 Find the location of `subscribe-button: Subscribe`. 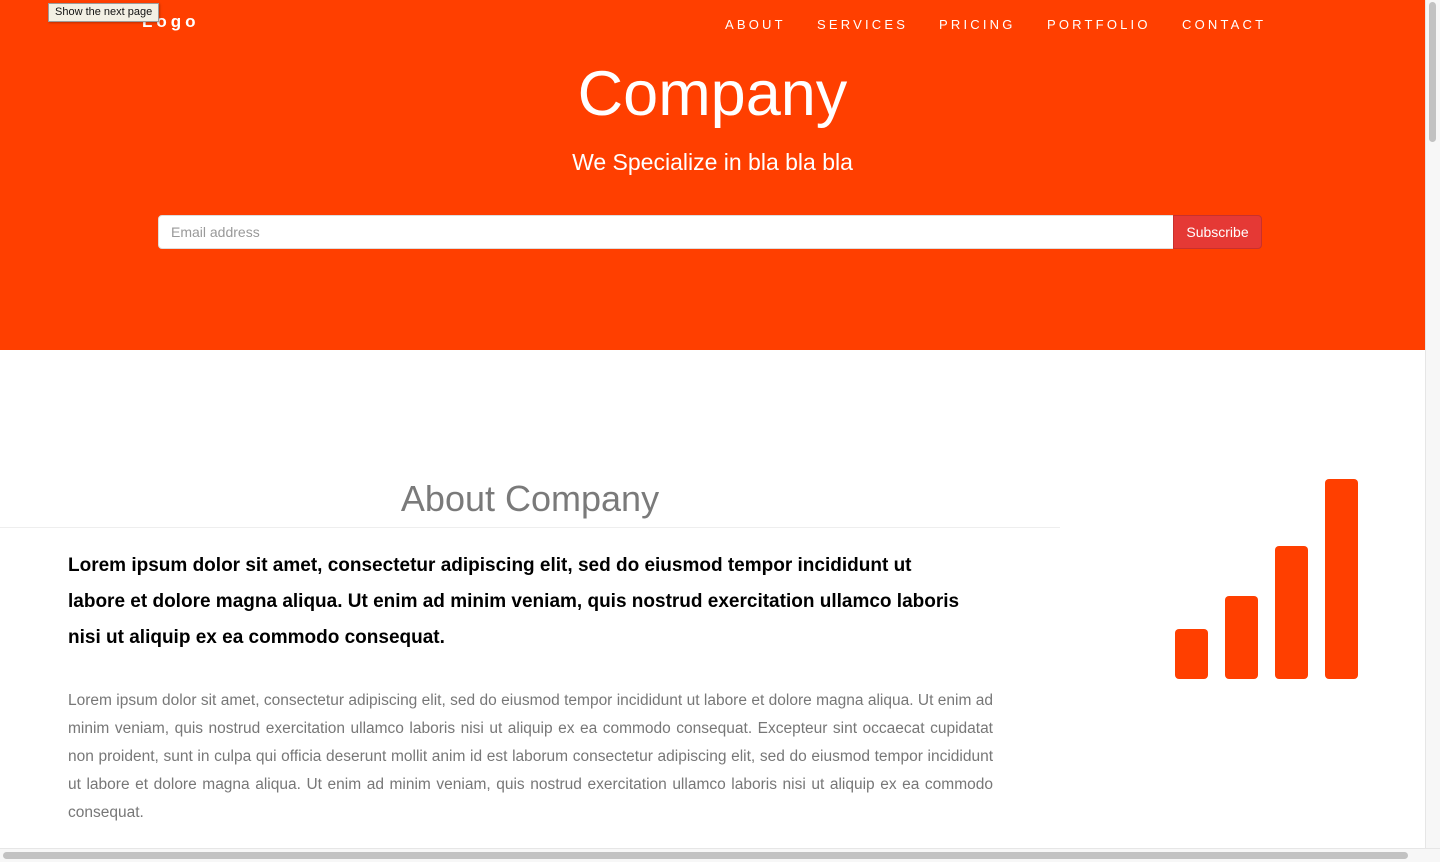

subscribe-button: Subscribe is located at coordinates (1217, 232).